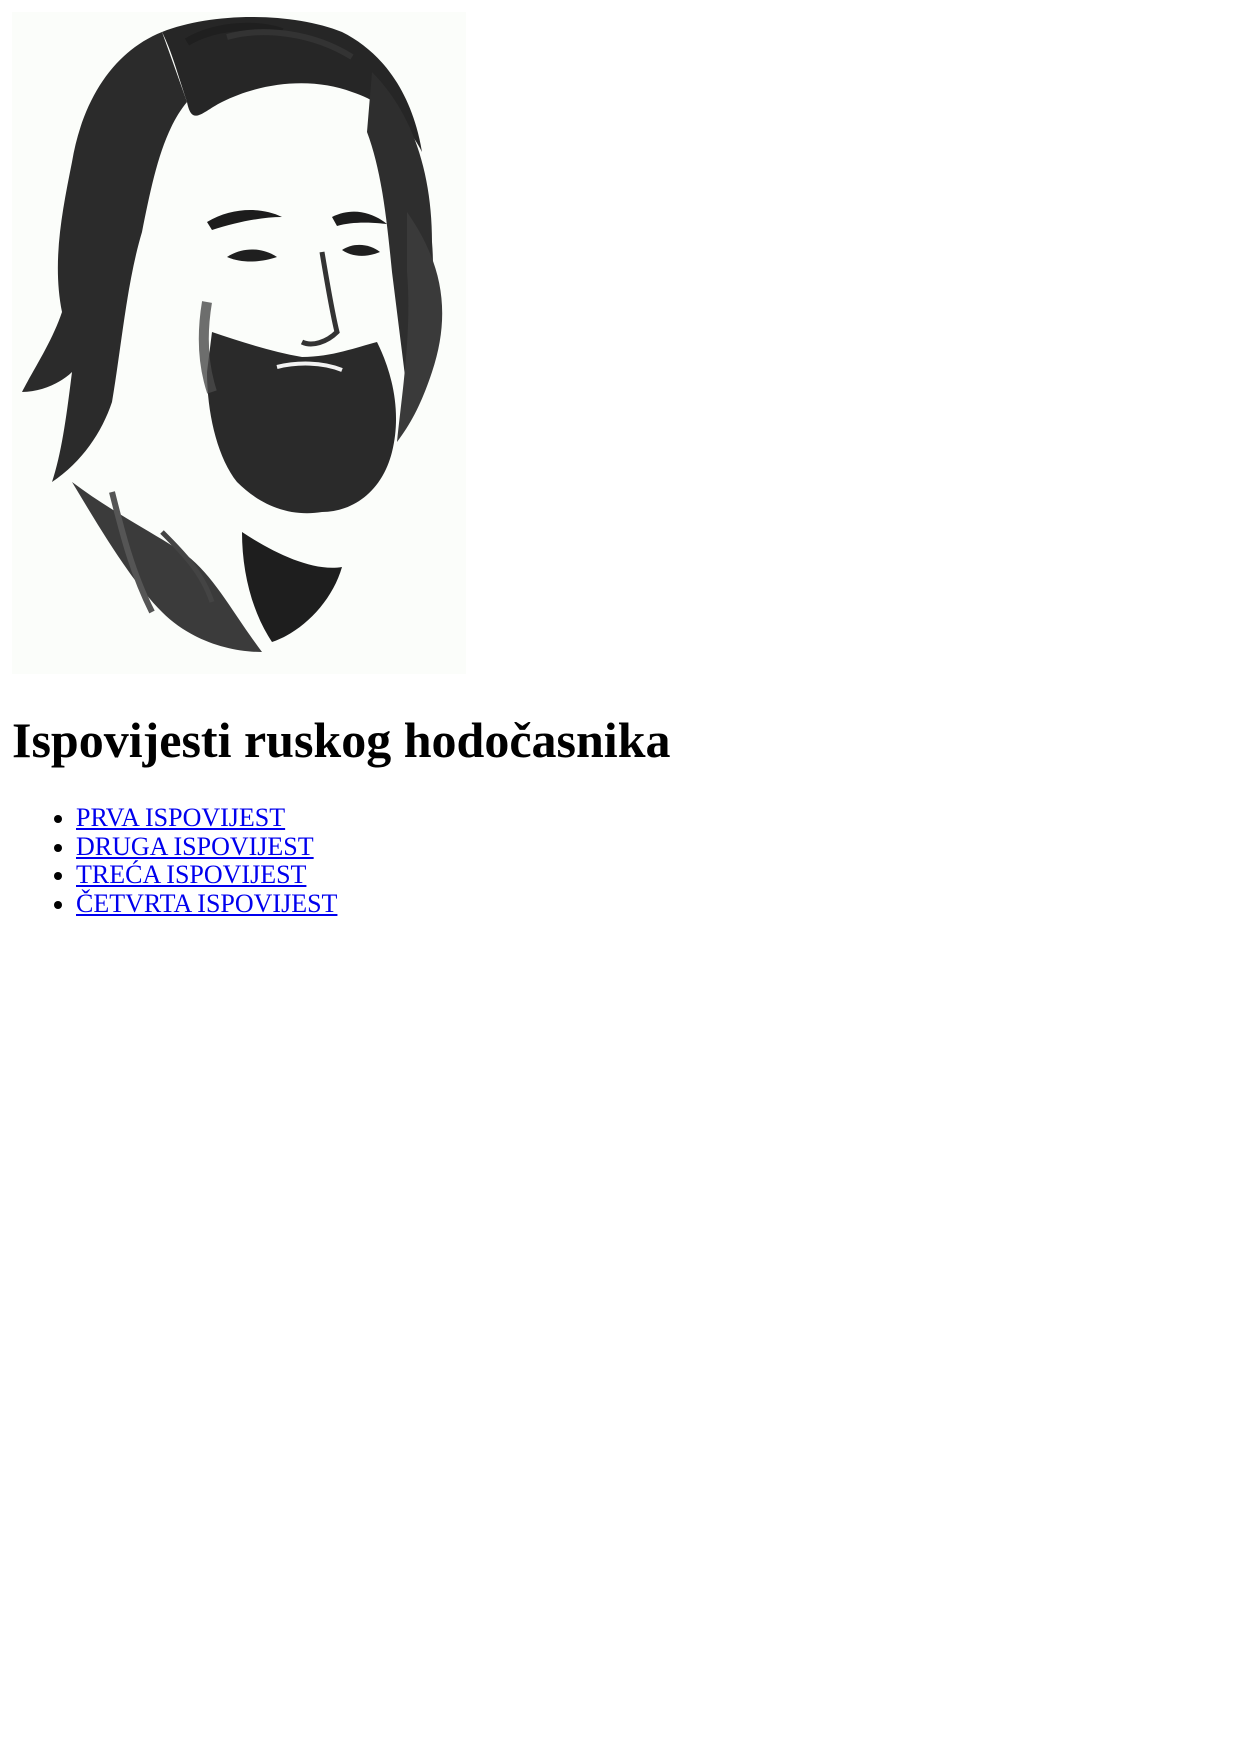 Image resolution: width=1240 pixels, height=1754 pixels. I want to click on chapter-link-3: TREĆA ISPOVIJEST, so click(191, 874).